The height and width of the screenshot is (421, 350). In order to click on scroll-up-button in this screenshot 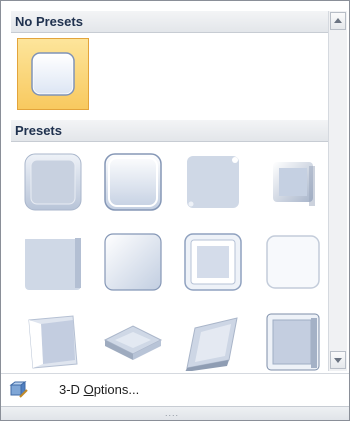, I will do `click(338, 21)`.